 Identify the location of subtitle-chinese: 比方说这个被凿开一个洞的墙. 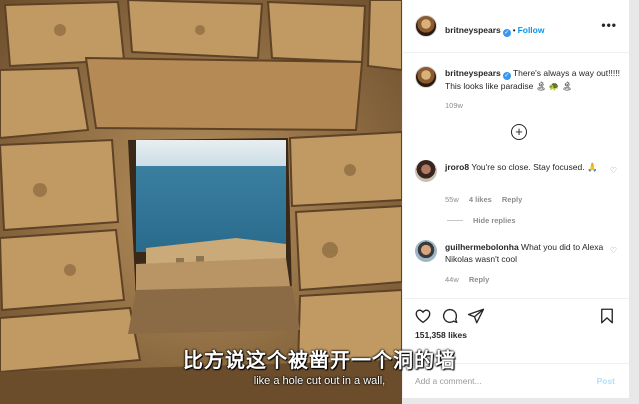
(319, 361).